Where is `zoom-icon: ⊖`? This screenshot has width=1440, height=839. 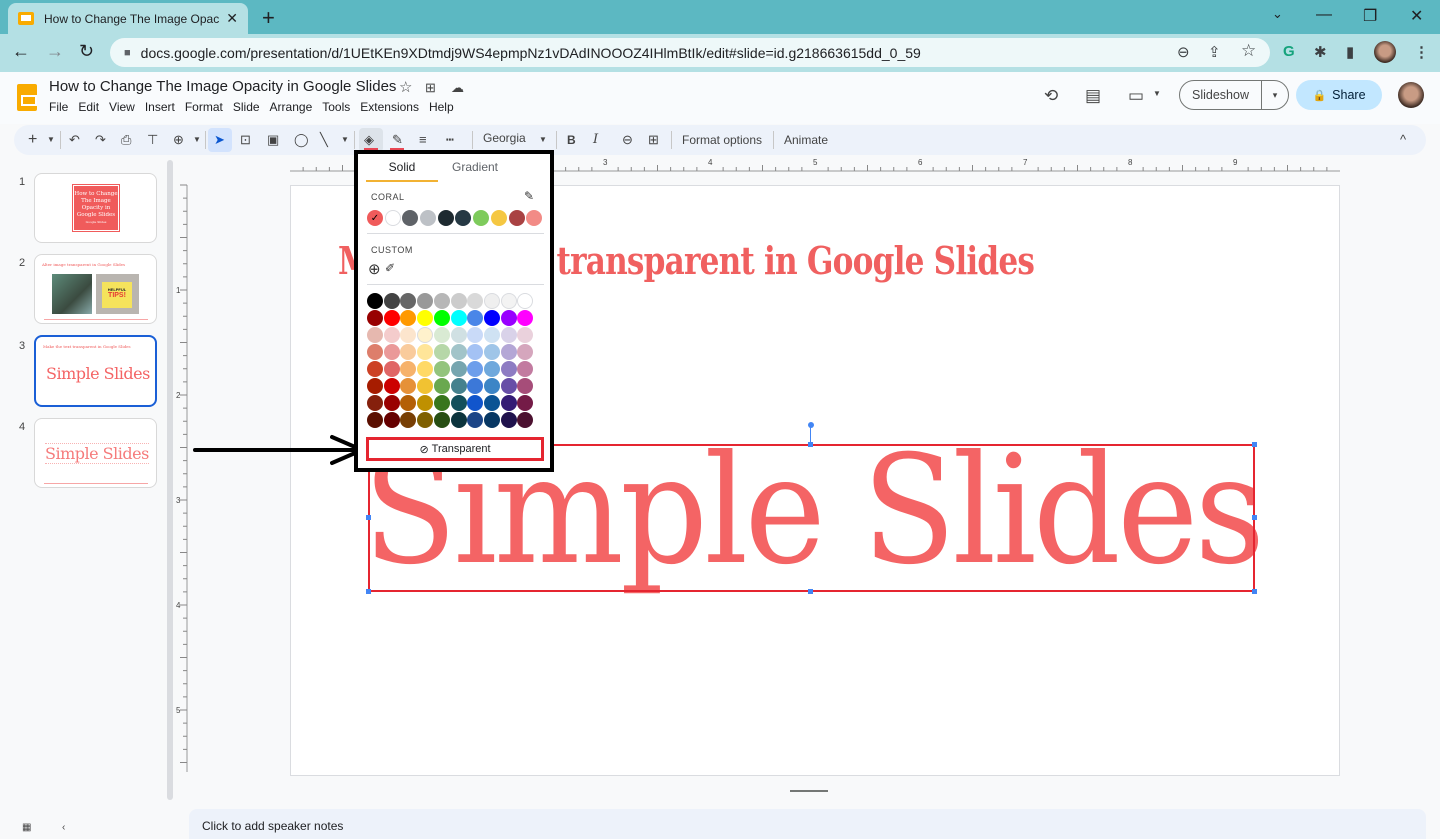
zoom-icon: ⊖ is located at coordinates (1183, 52).